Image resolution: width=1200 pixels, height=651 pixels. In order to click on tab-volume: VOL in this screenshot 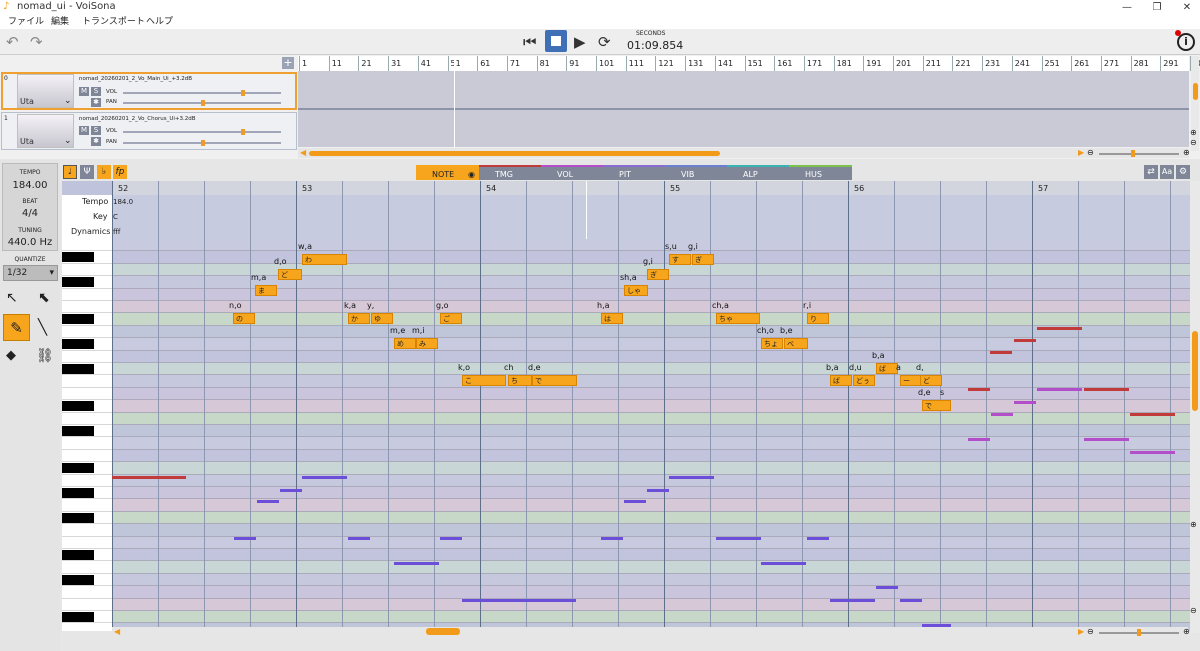, I will do `click(572, 172)`.